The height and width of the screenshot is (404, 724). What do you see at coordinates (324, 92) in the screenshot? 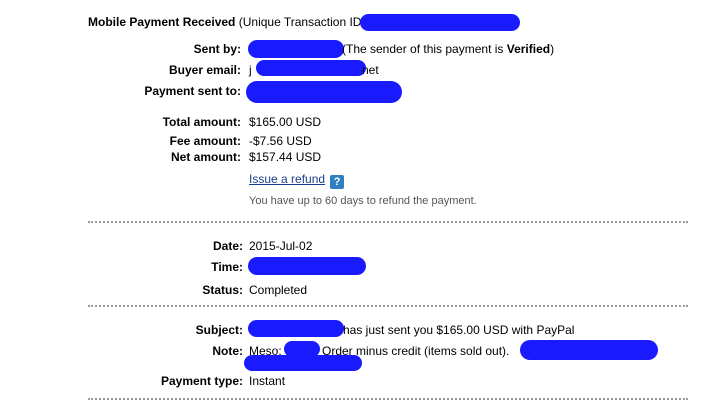
I see `redacted-recipient` at bounding box center [324, 92].